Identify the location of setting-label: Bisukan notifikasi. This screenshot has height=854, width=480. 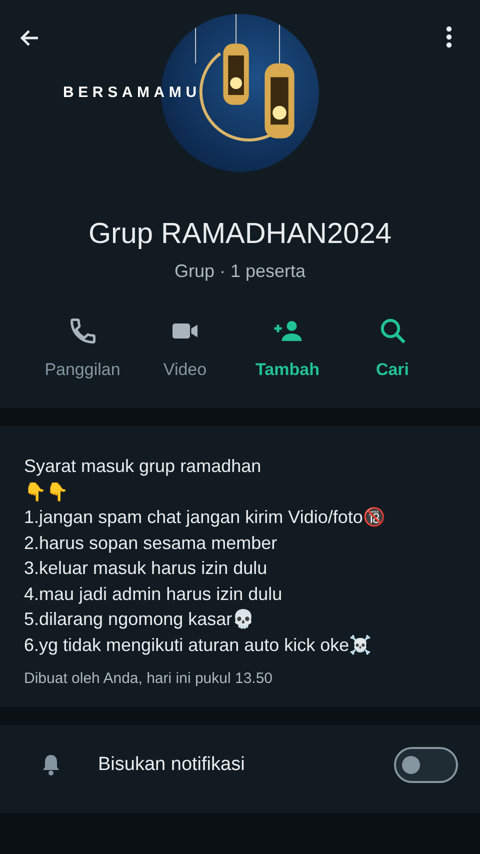
(172, 765).